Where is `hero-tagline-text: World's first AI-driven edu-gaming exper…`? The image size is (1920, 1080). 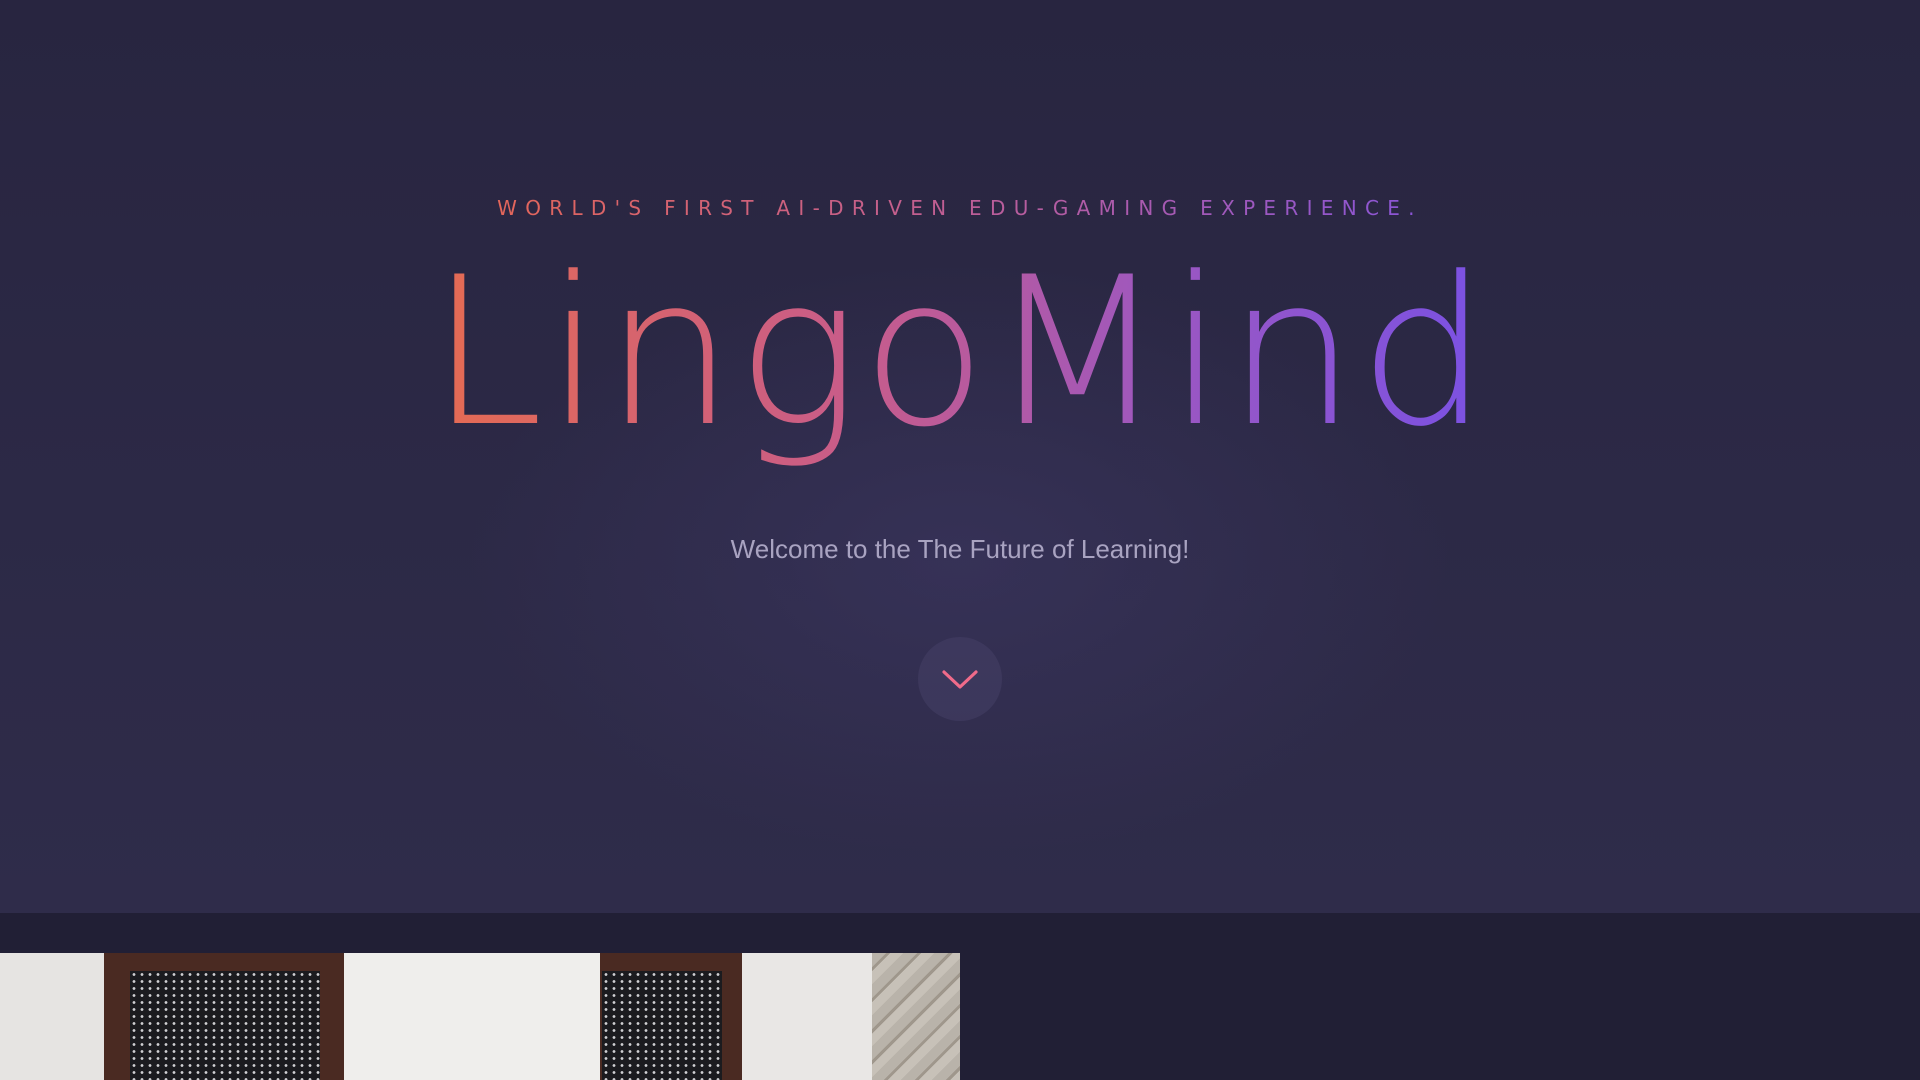 hero-tagline-text: World's first AI-driven edu-gaming exper… is located at coordinates (960, 208).